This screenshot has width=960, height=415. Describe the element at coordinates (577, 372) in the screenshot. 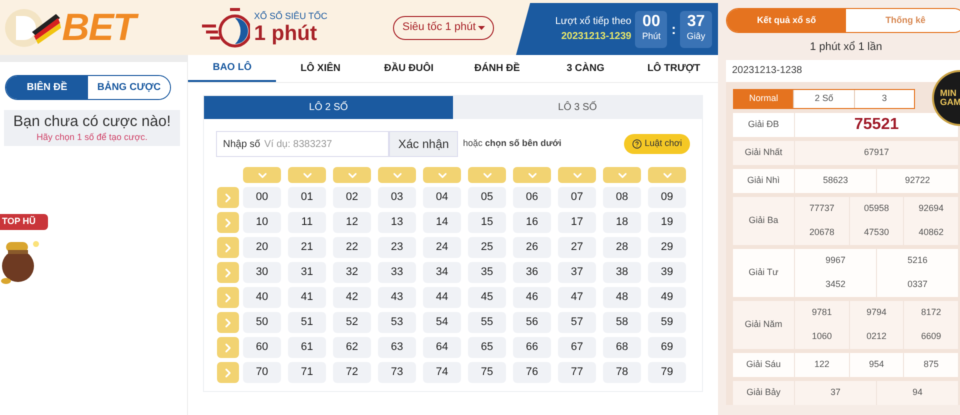

I see `number-cell: 77` at that location.